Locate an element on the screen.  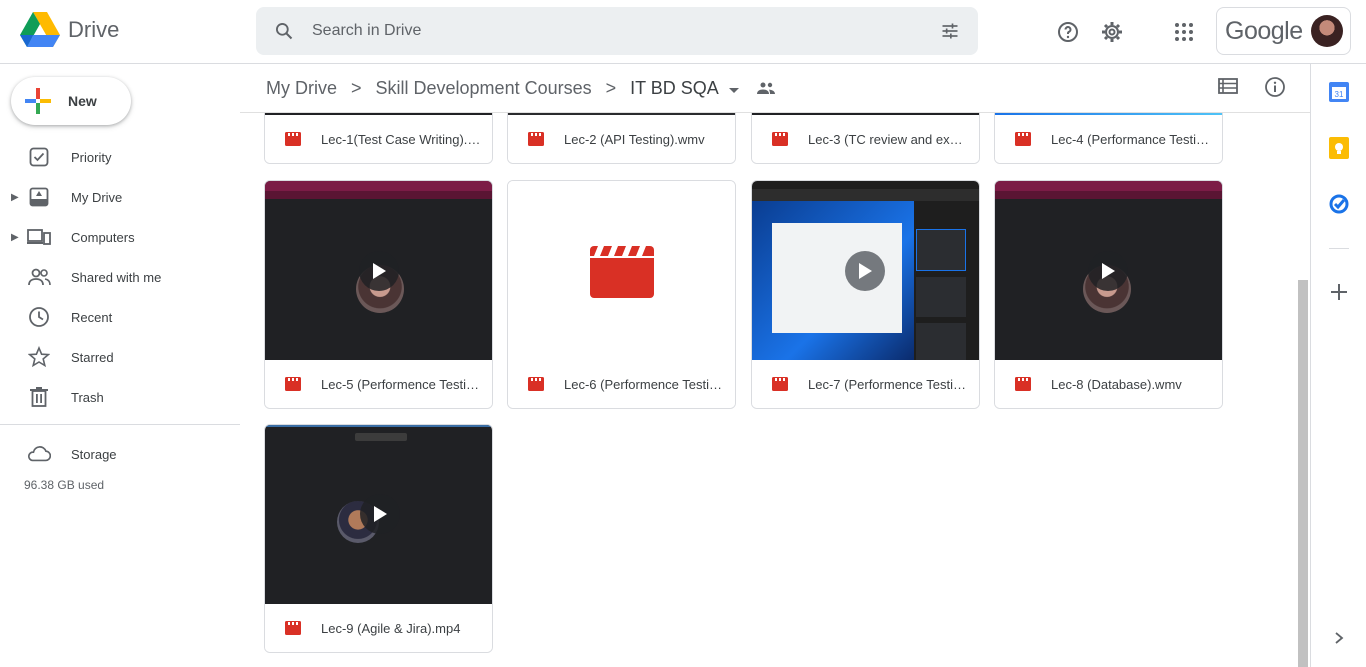
sidebar-item-computers: ▶ Computers is located at coordinates (120, 237).